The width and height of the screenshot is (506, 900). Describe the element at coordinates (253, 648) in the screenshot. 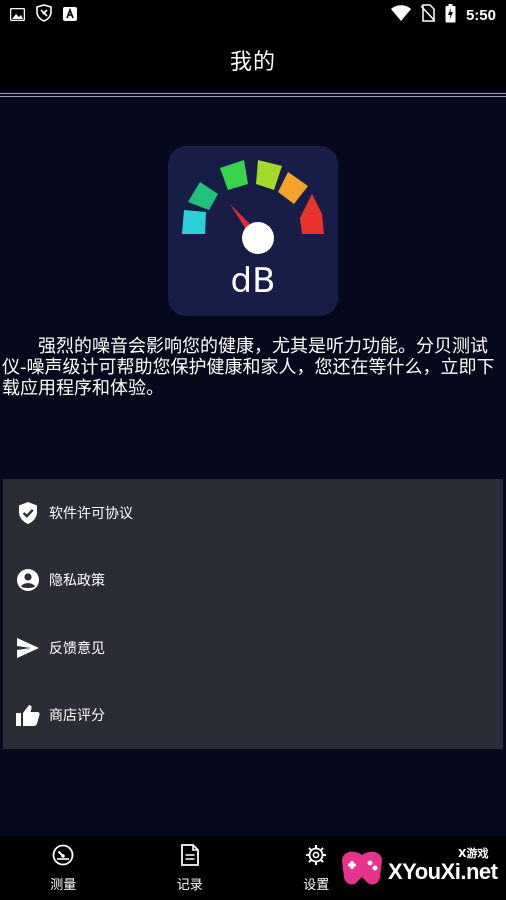

I see `menu-item-feedback: 反馈意见` at that location.